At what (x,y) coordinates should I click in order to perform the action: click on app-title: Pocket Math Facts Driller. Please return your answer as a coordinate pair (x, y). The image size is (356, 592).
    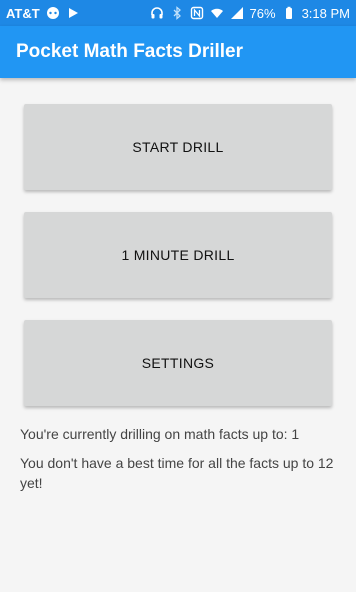
    Looking at the image, I should click on (130, 51).